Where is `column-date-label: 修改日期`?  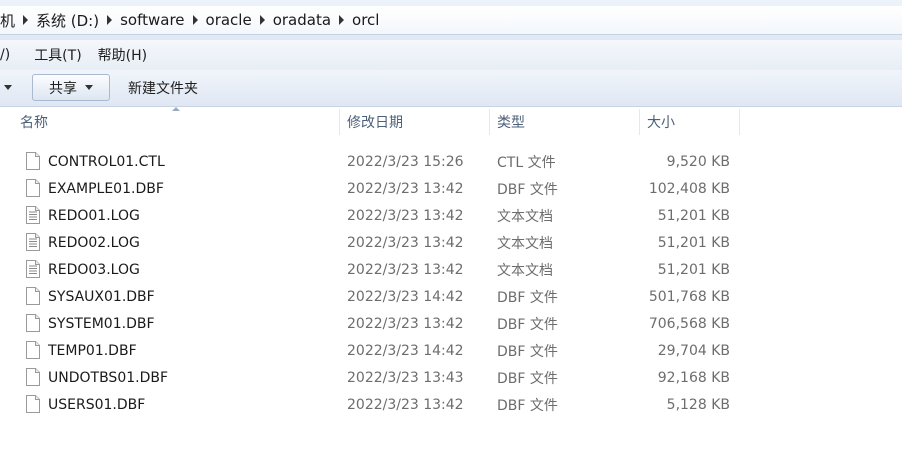 column-date-label: 修改日期 is located at coordinates (375, 123).